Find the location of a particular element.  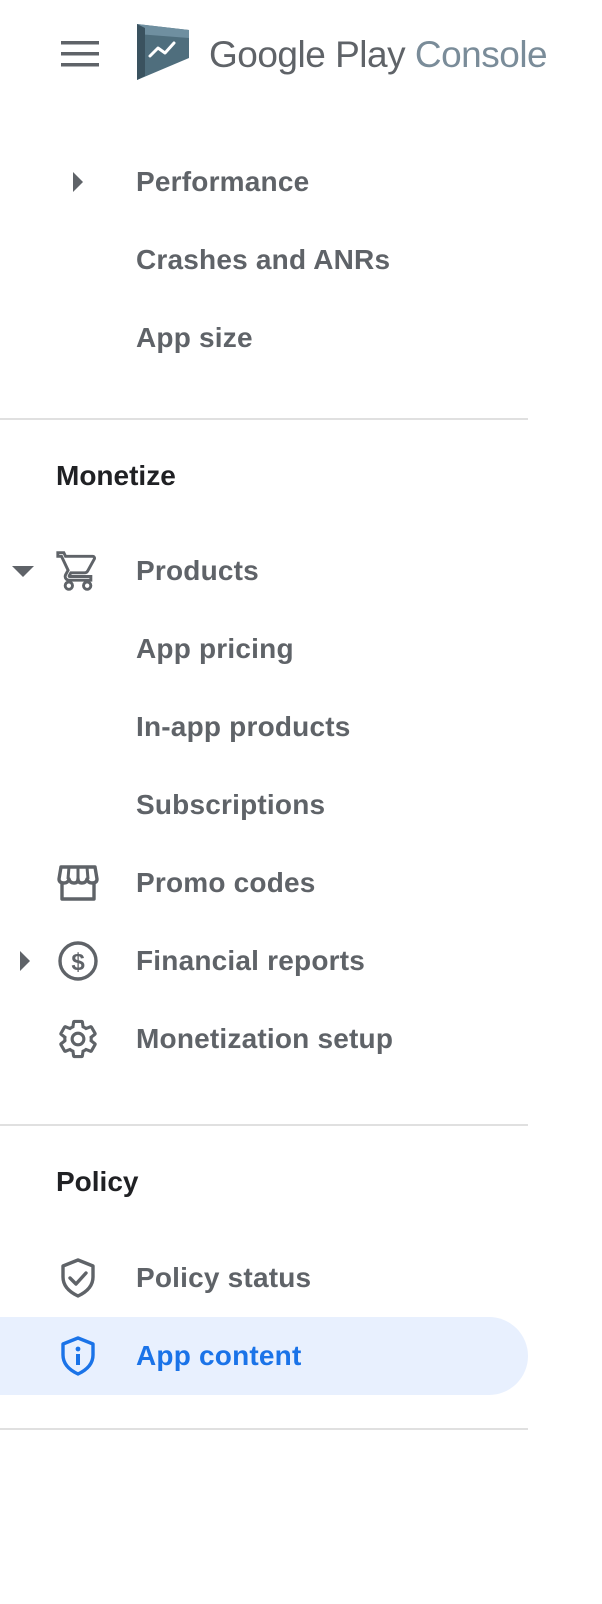

storefront-icon is located at coordinates (78, 883).